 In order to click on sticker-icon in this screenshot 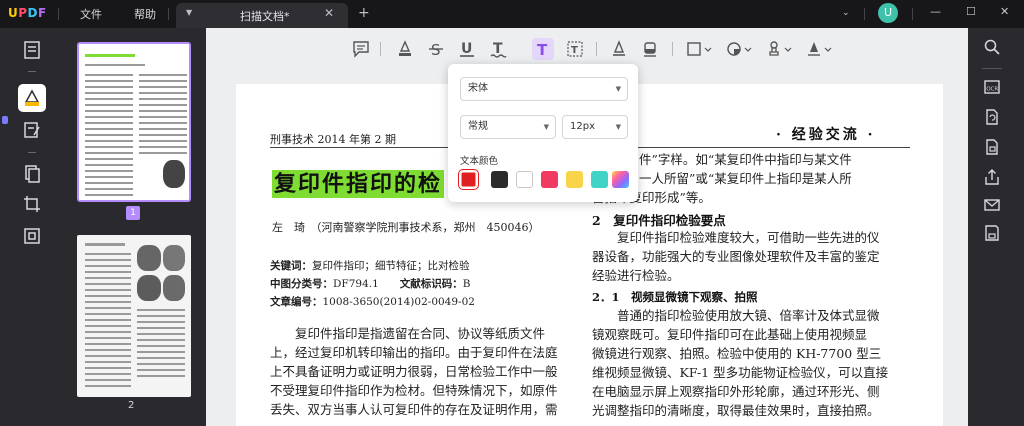, I will do `click(740, 49)`.